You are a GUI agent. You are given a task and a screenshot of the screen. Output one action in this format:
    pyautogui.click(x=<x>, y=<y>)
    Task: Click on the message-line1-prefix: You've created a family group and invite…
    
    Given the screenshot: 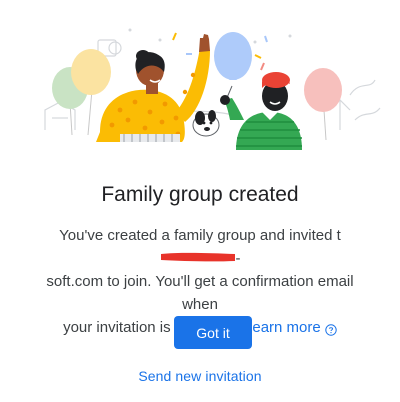 What is the action you would take?
    pyautogui.click(x=200, y=235)
    